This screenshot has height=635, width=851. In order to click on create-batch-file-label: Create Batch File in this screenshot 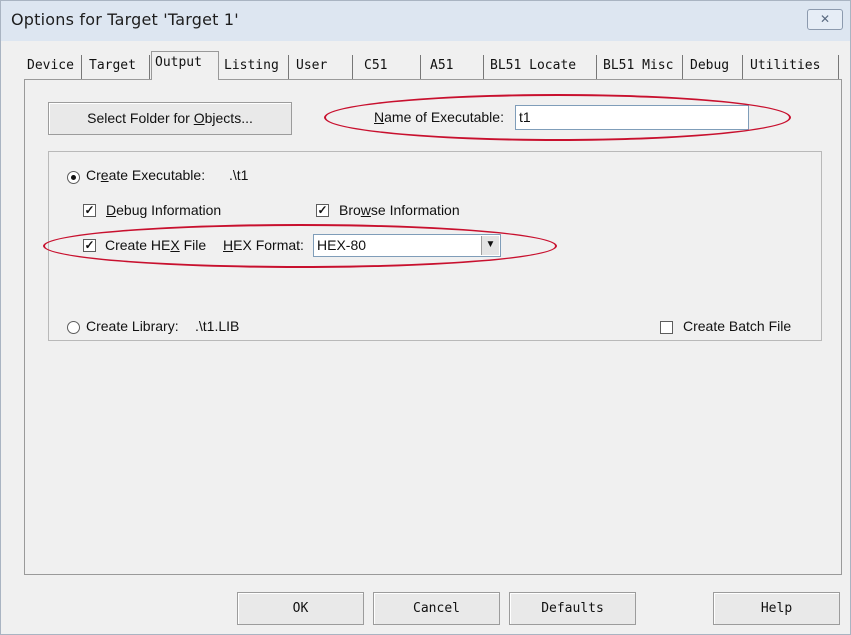, I will do `click(737, 326)`.